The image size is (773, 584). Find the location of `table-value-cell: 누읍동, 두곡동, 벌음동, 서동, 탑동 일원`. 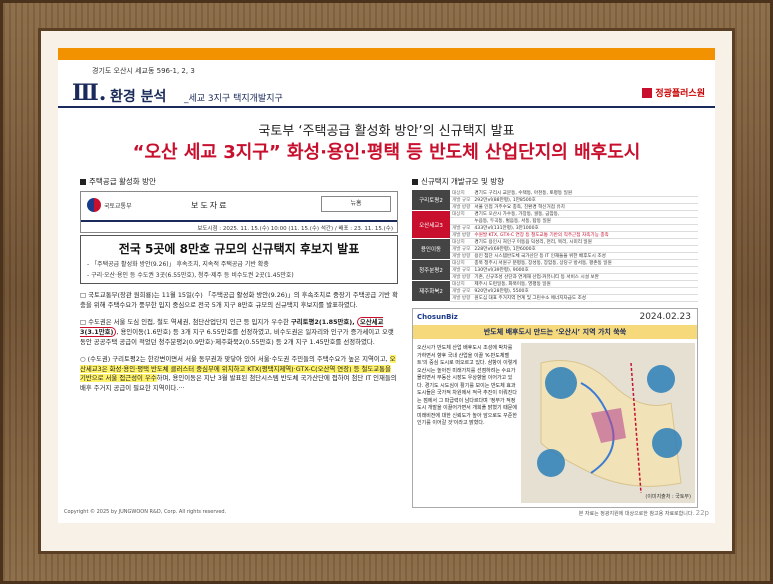

table-value-cell: 누읍동, 두곡동, 벌음동, 서동, 탑동 일원 is located at coordinates (585, 221).